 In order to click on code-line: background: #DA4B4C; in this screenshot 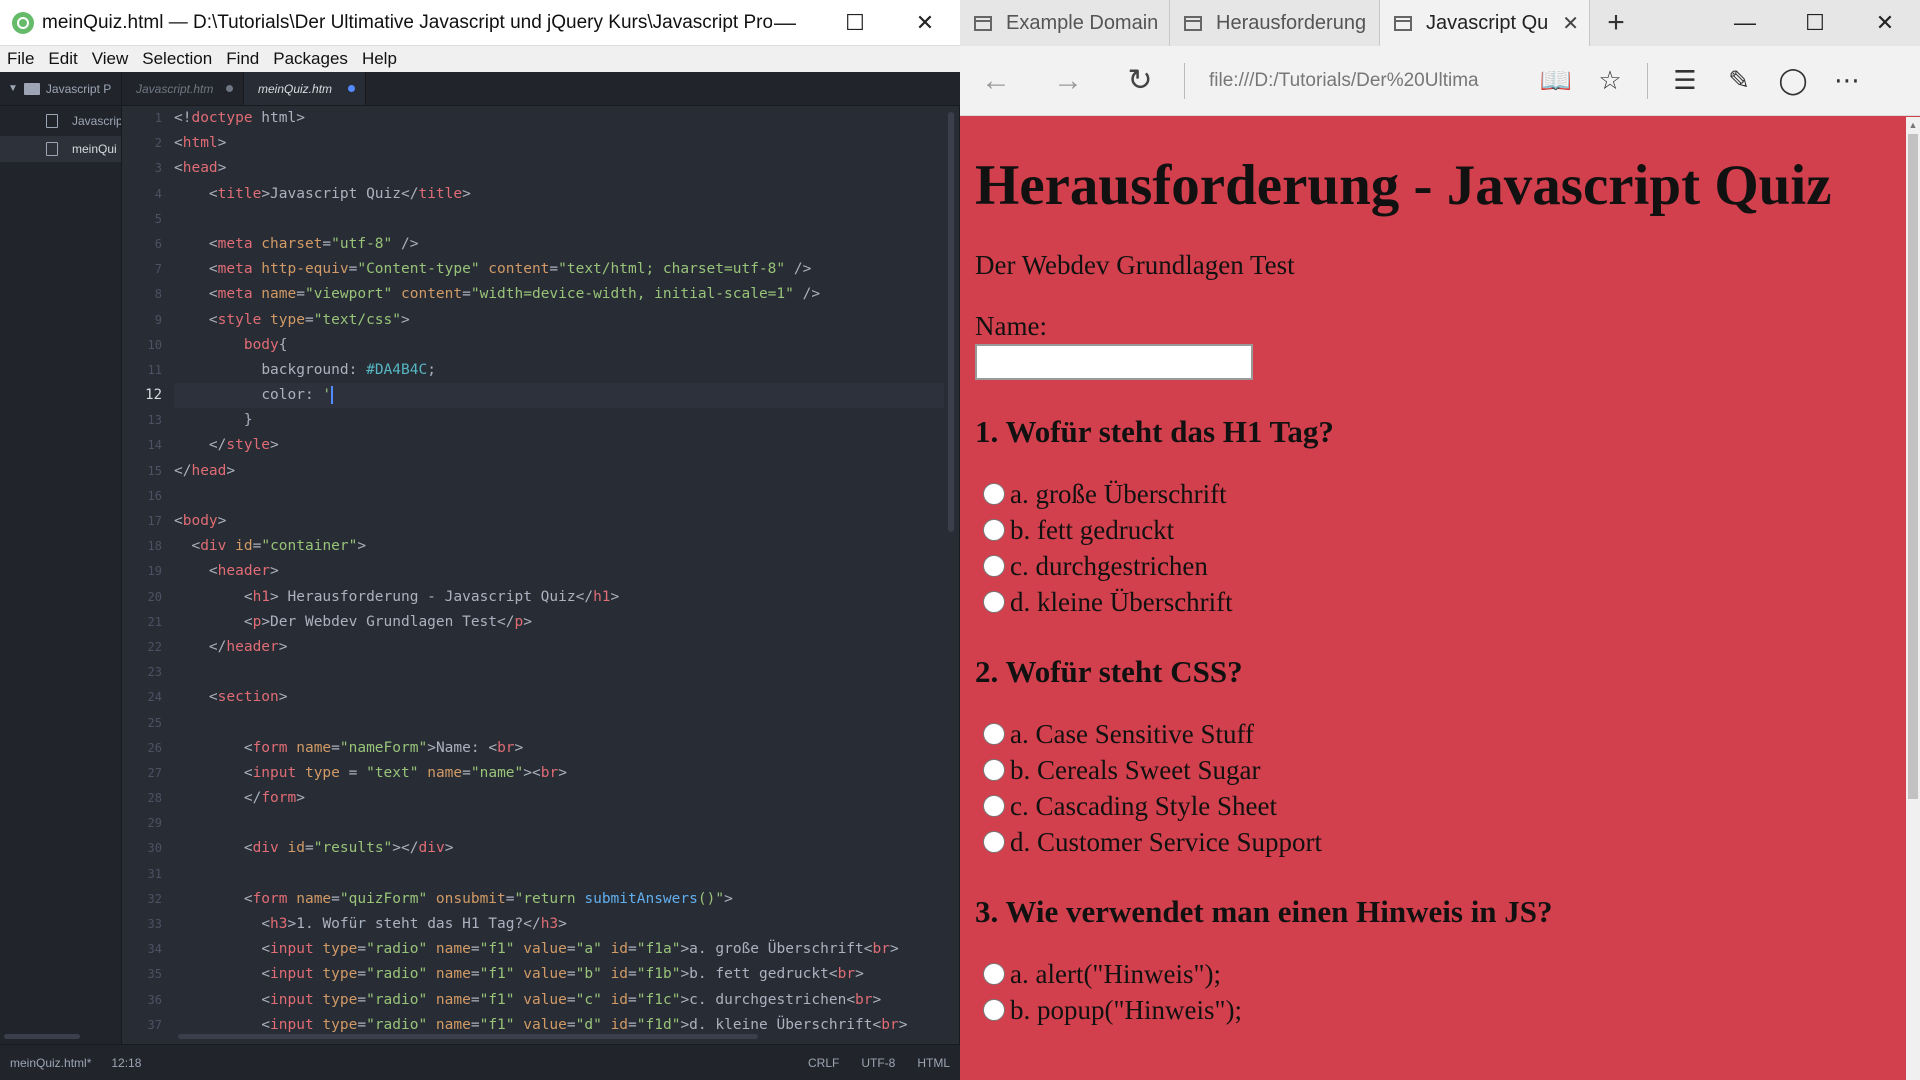, I will do `click(559, 370)`.